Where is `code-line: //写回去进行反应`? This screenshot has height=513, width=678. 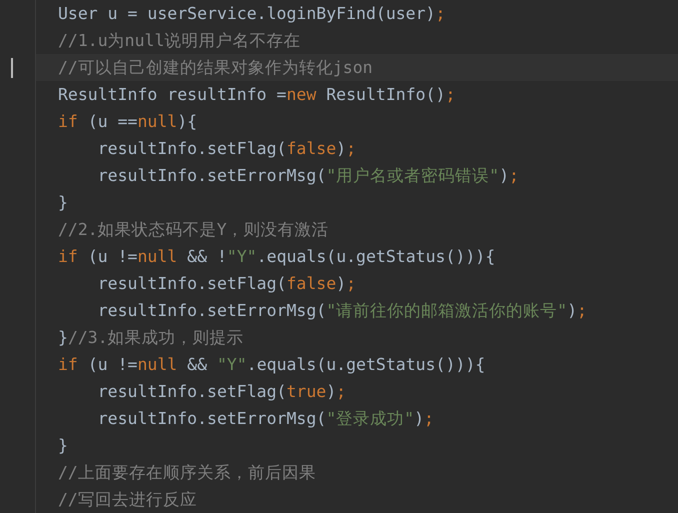
code-line: //写回去进行反应 is located at coordinates (127, 499).